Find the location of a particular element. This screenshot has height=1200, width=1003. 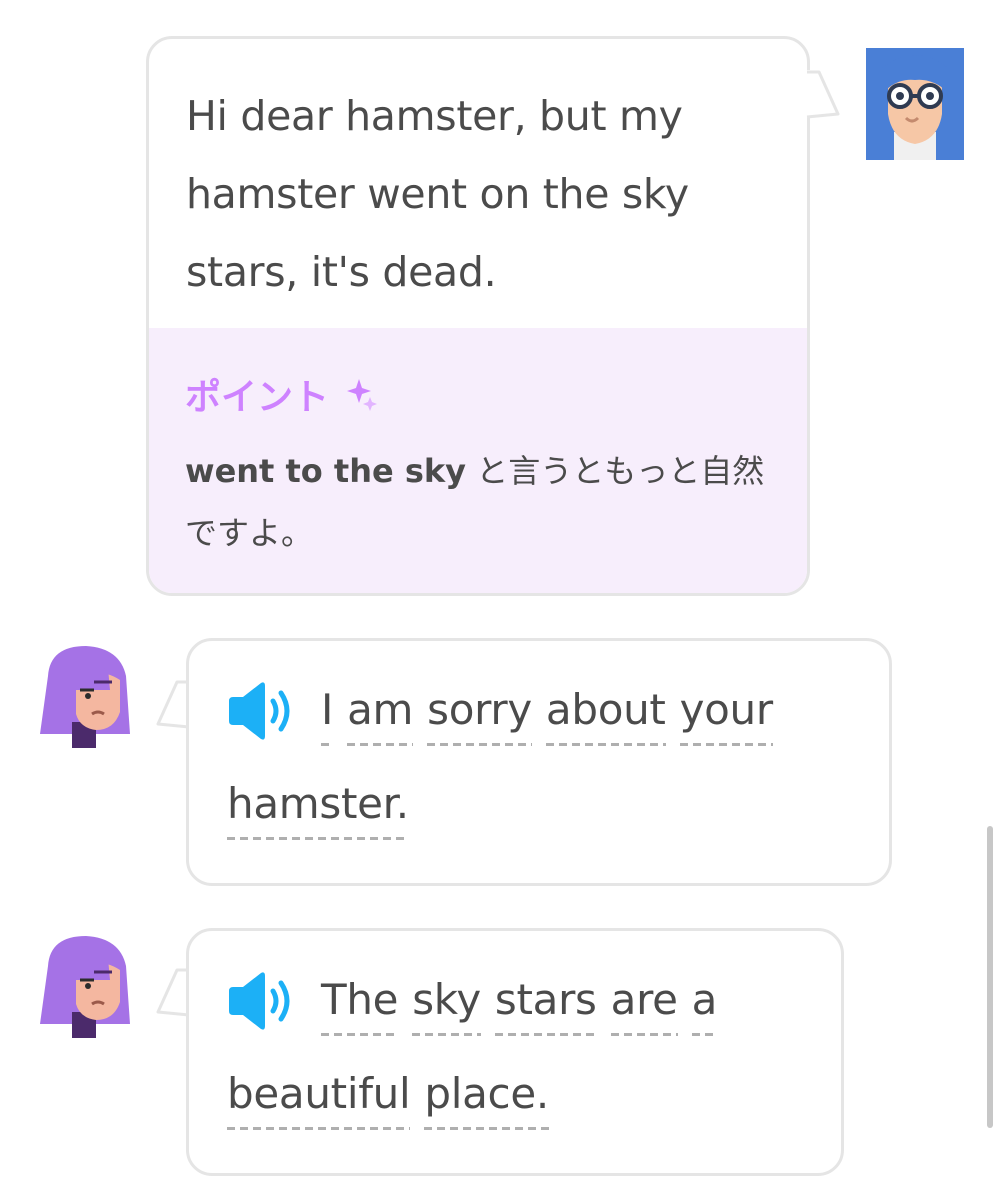

word: a is located at coordinates (704, 1005).